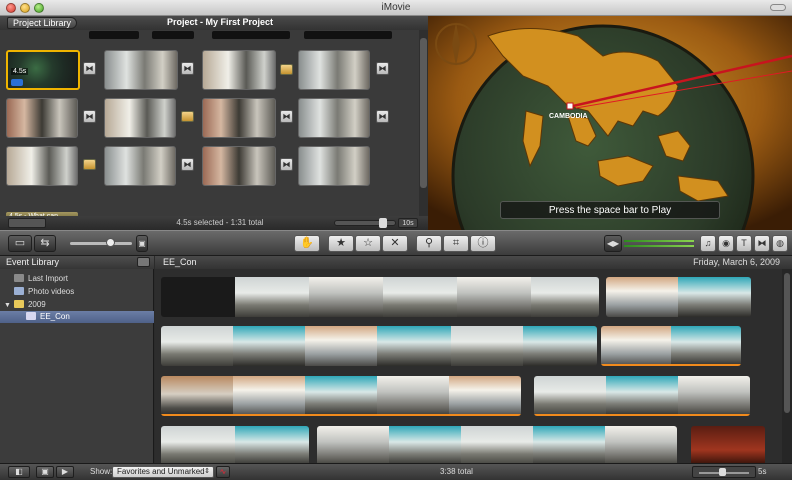  What do you see at coordinates (659, 241) in the screenshot?
I see `audio-meter-left` at bounding box center [659, 241].